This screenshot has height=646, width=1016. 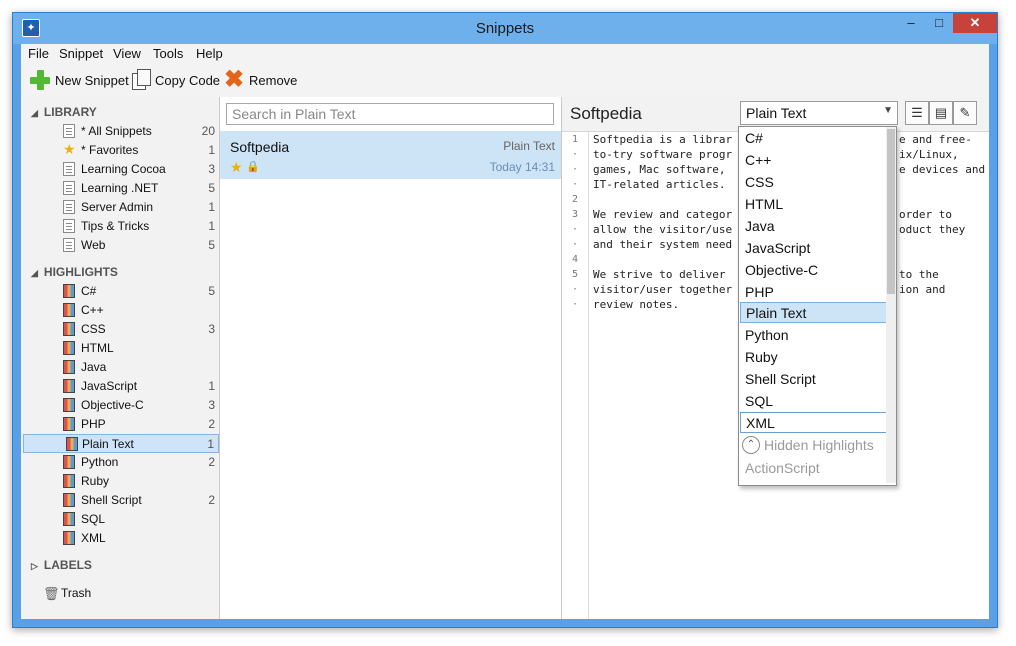 I want to click on search-input: Search in Plain Text, so click(x=390, y=114).